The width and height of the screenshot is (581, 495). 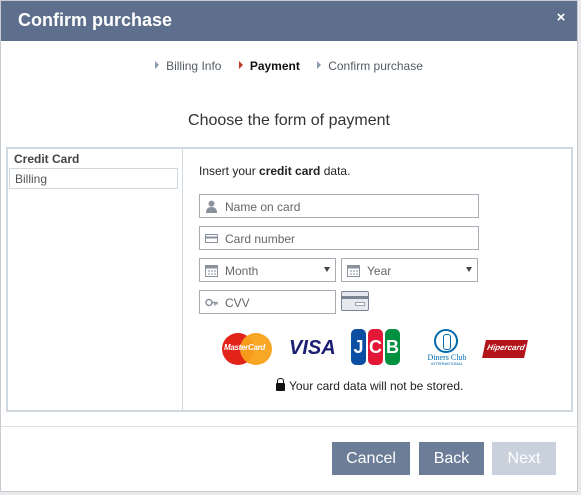 What do you see at coordinates (267, 302) in the screenshot?
I see `cvv-input: CVV` at bounding box center [267, 302].